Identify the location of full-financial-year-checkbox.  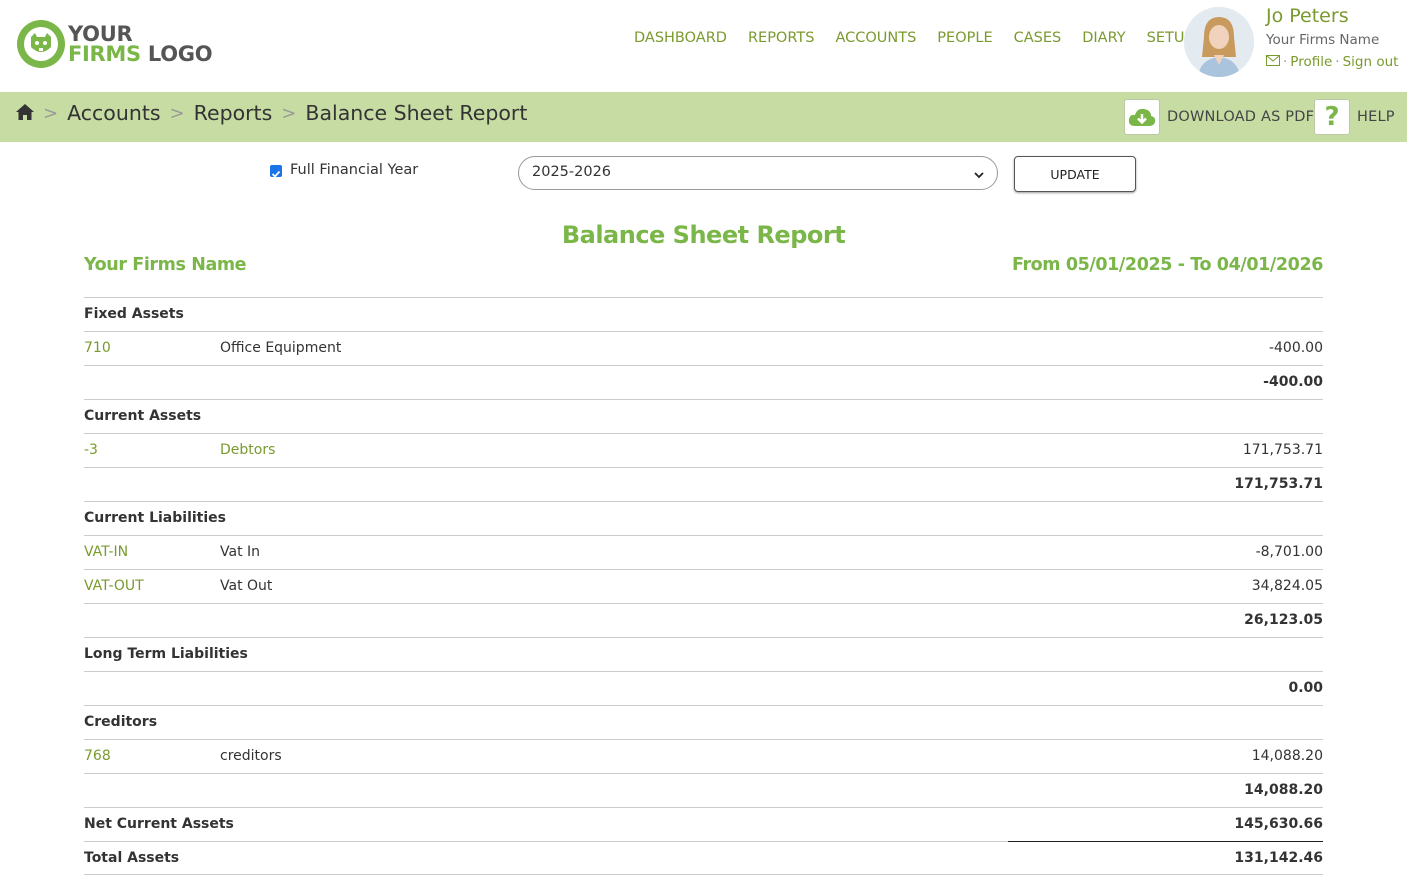
(276, 171).